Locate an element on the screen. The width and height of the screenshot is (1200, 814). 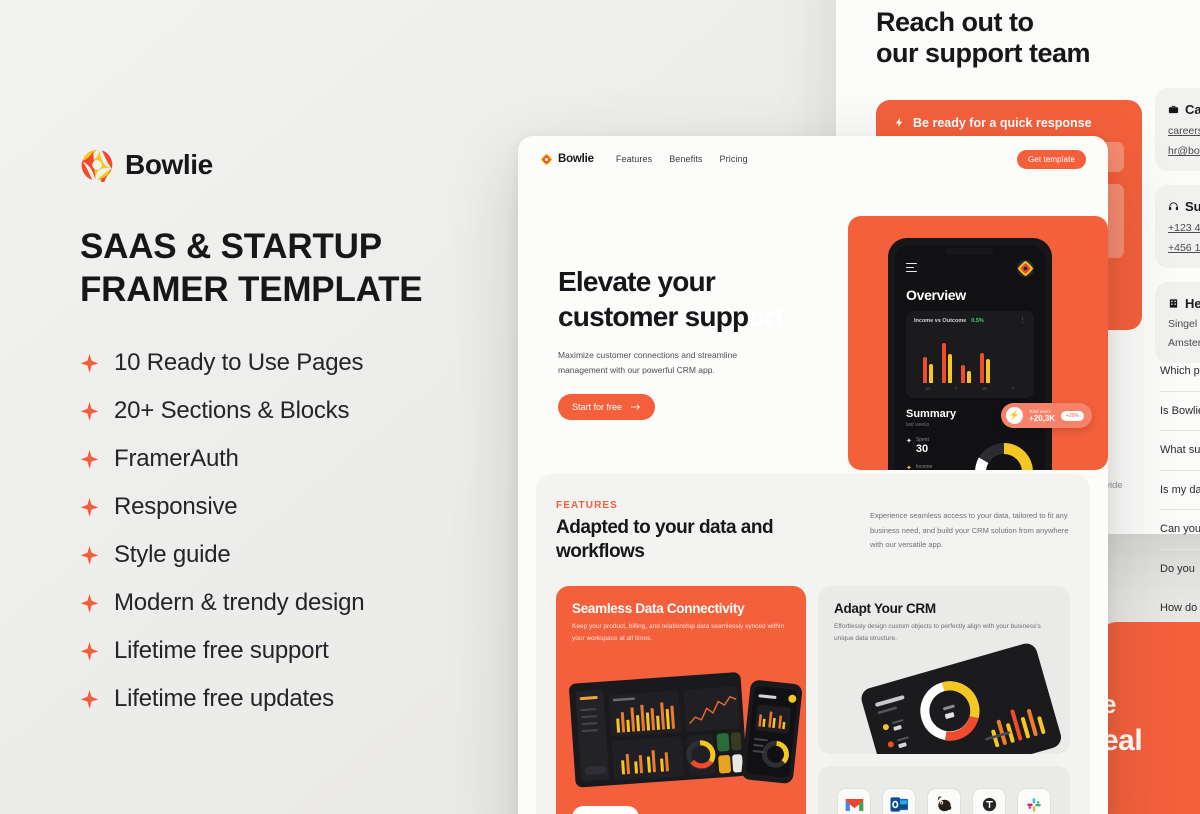
phone-notch is located at coordinates (970, 251).